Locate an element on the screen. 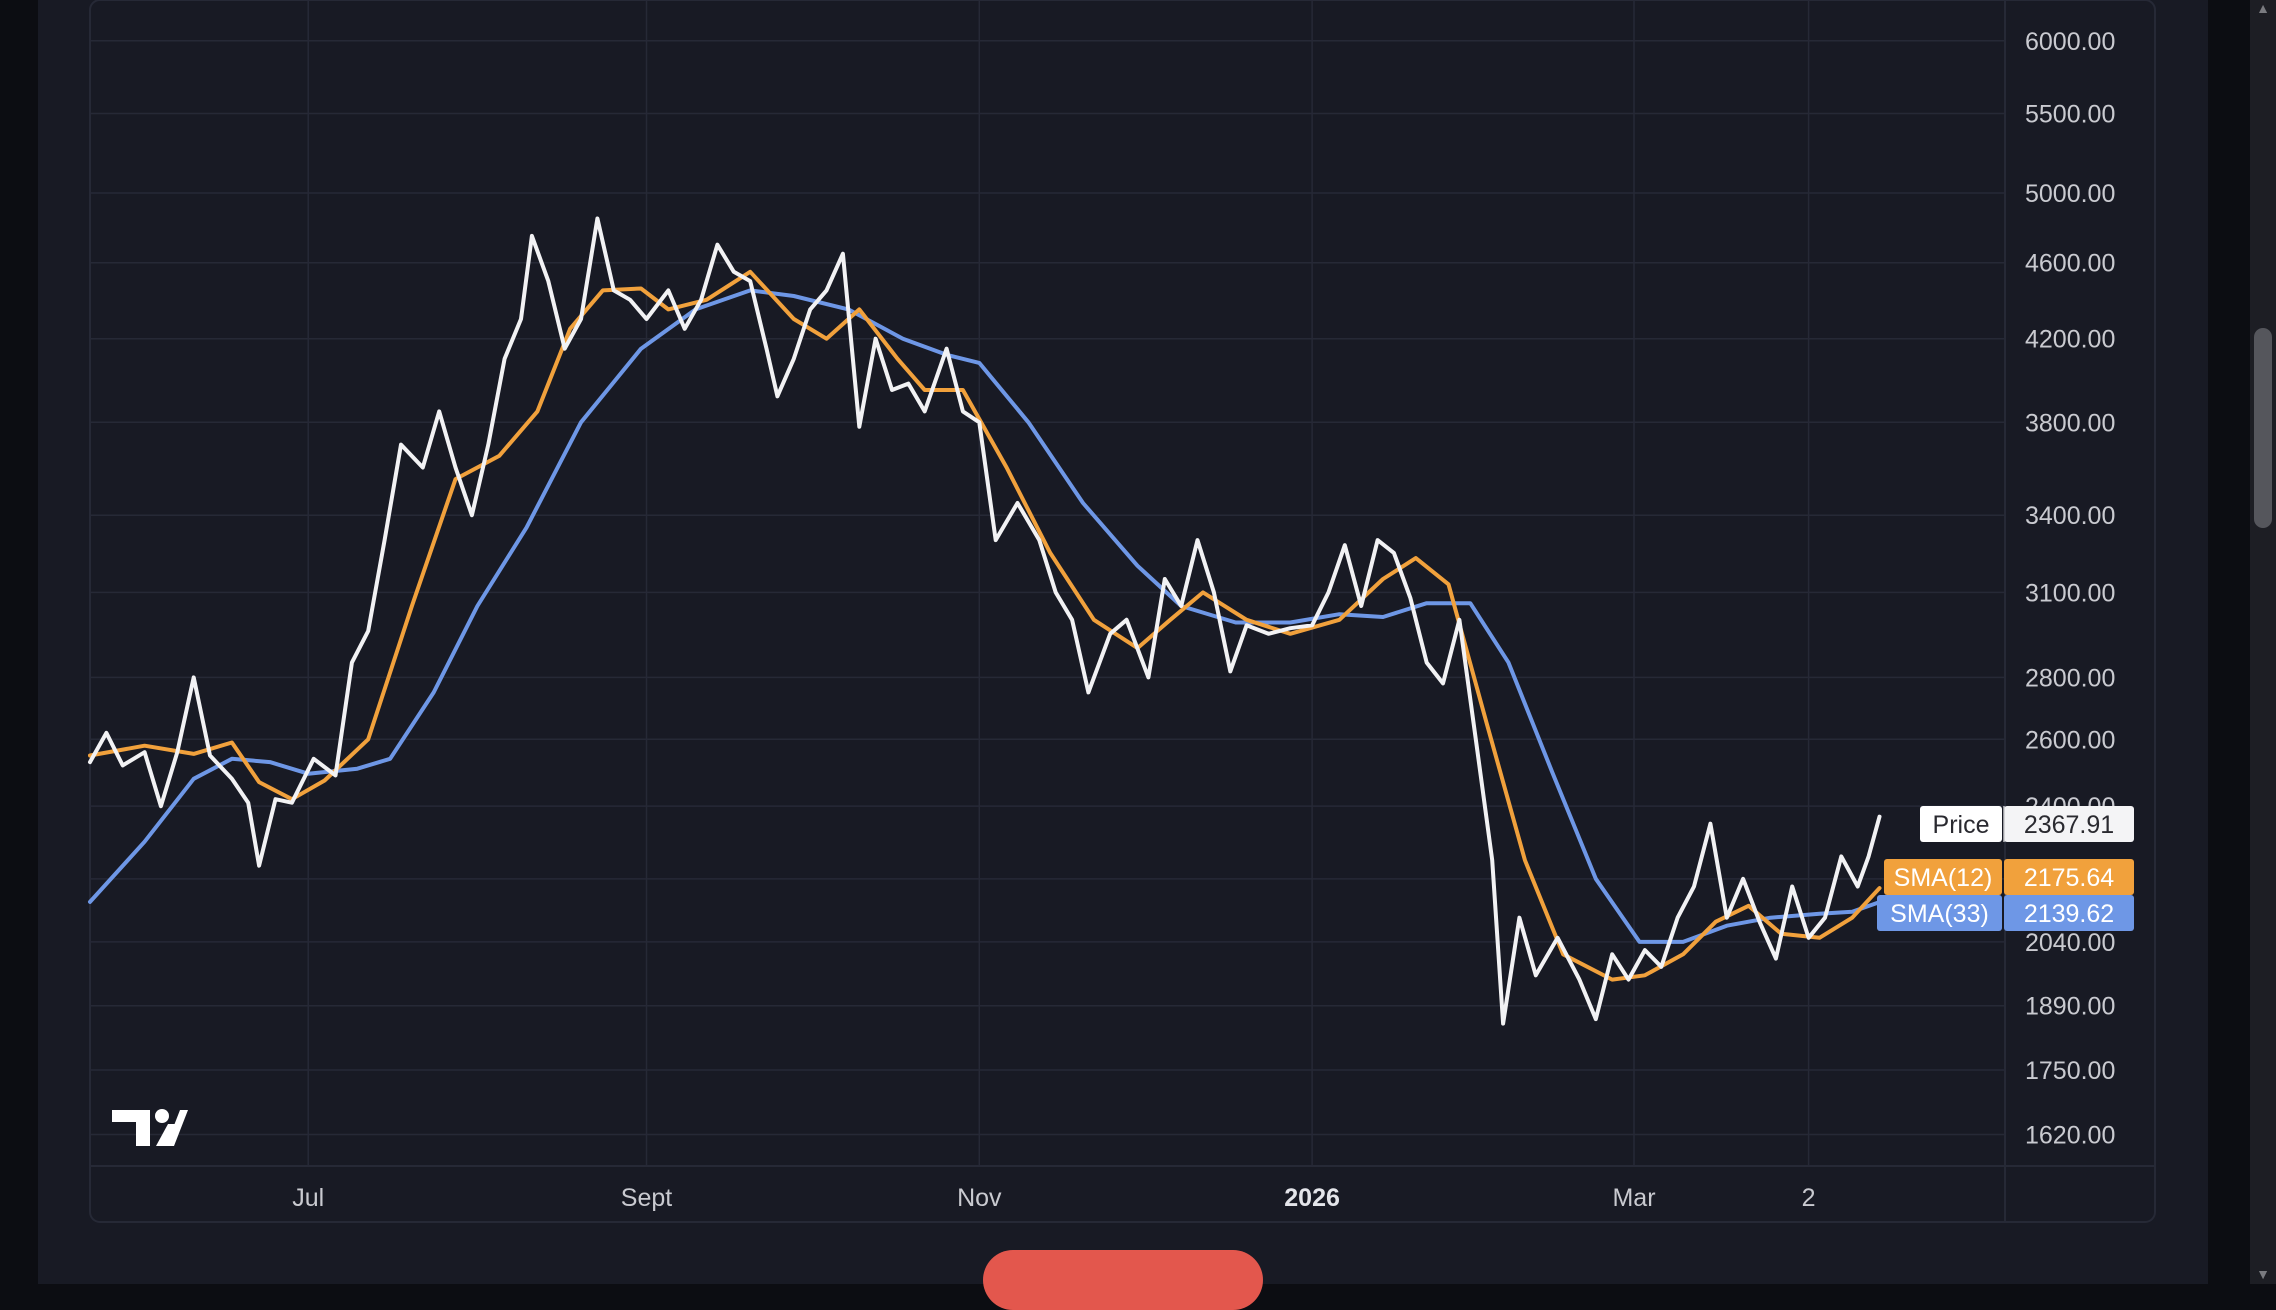 This screenshot has width=2276, height=1310. y-tick-label: 1890.00 is located at coordinates (2070, 1007).